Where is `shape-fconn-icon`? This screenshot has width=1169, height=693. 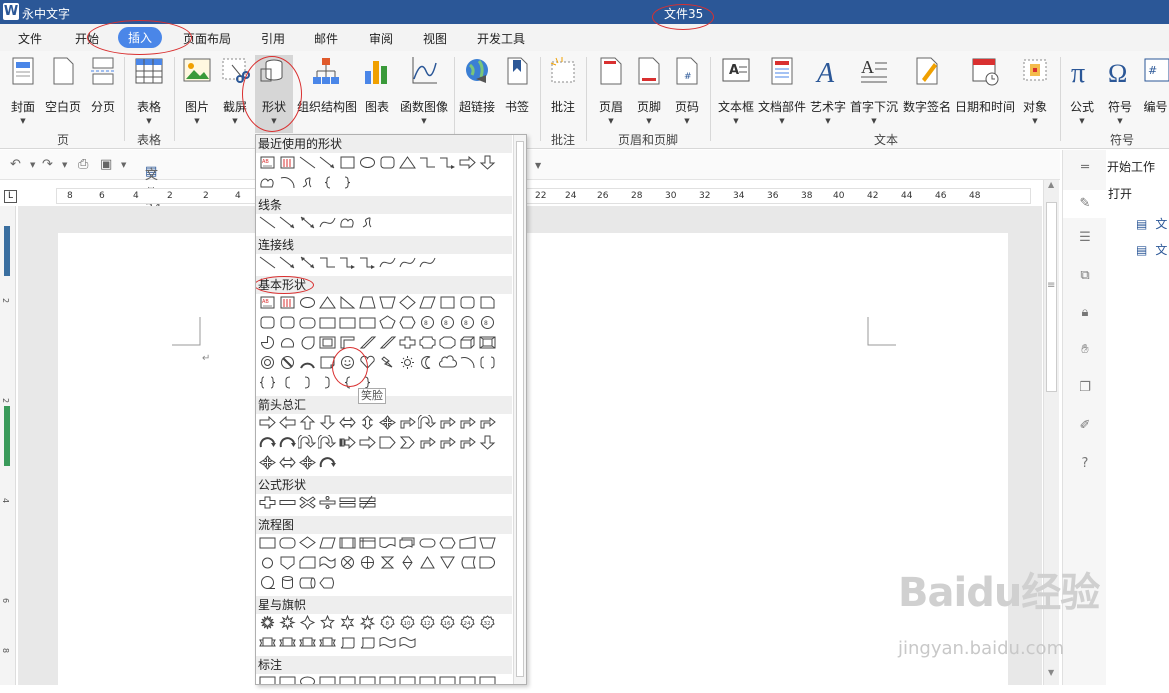
shape-fconn-icon is located at coordinates (267, 562).